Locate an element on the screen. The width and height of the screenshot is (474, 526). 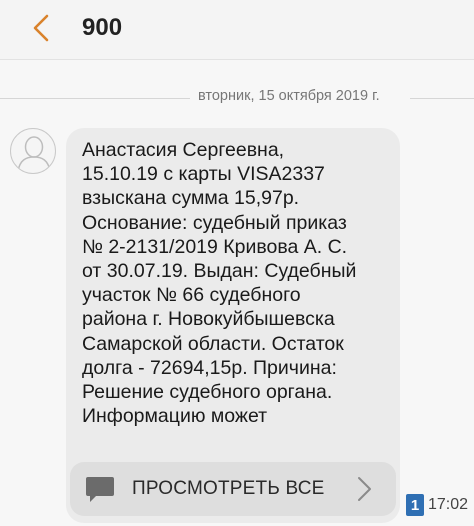
date-divider-left is located at coordinates (95, 98).